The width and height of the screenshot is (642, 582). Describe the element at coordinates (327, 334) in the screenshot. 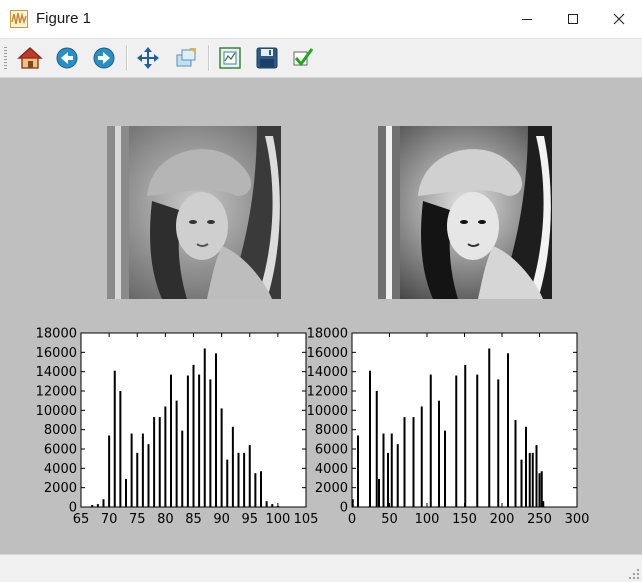

I see `y-tick-label: 18000` at that location.